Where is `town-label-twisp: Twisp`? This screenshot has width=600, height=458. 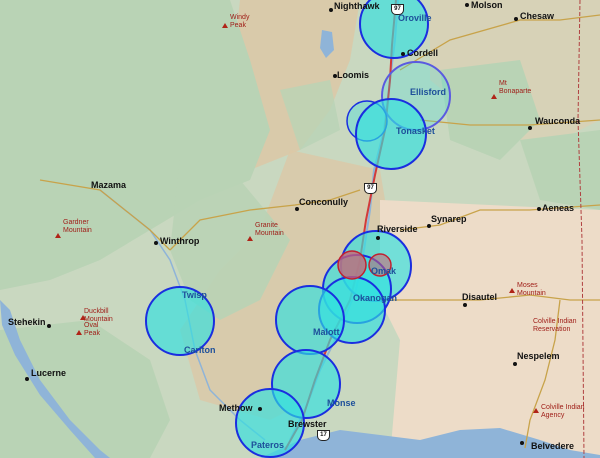 town-label-twisp: Twisp is located at coordinates (194, 295).